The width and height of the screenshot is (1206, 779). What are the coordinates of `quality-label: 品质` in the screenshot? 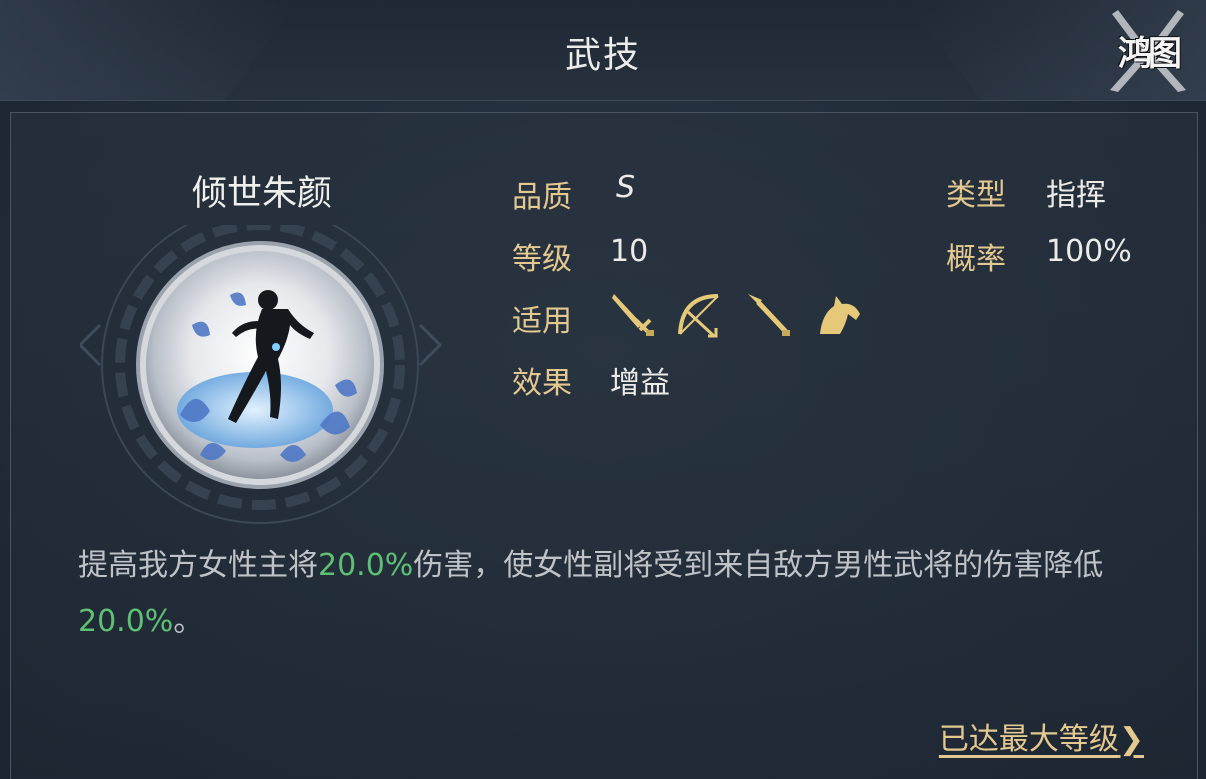 It's located at (542, 197).